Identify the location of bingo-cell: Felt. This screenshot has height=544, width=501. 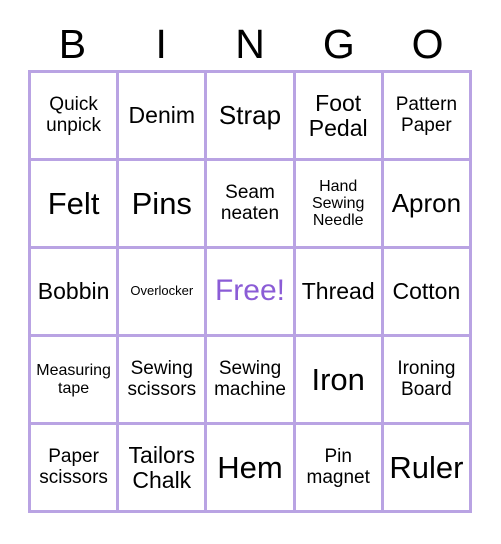
(75, 205).